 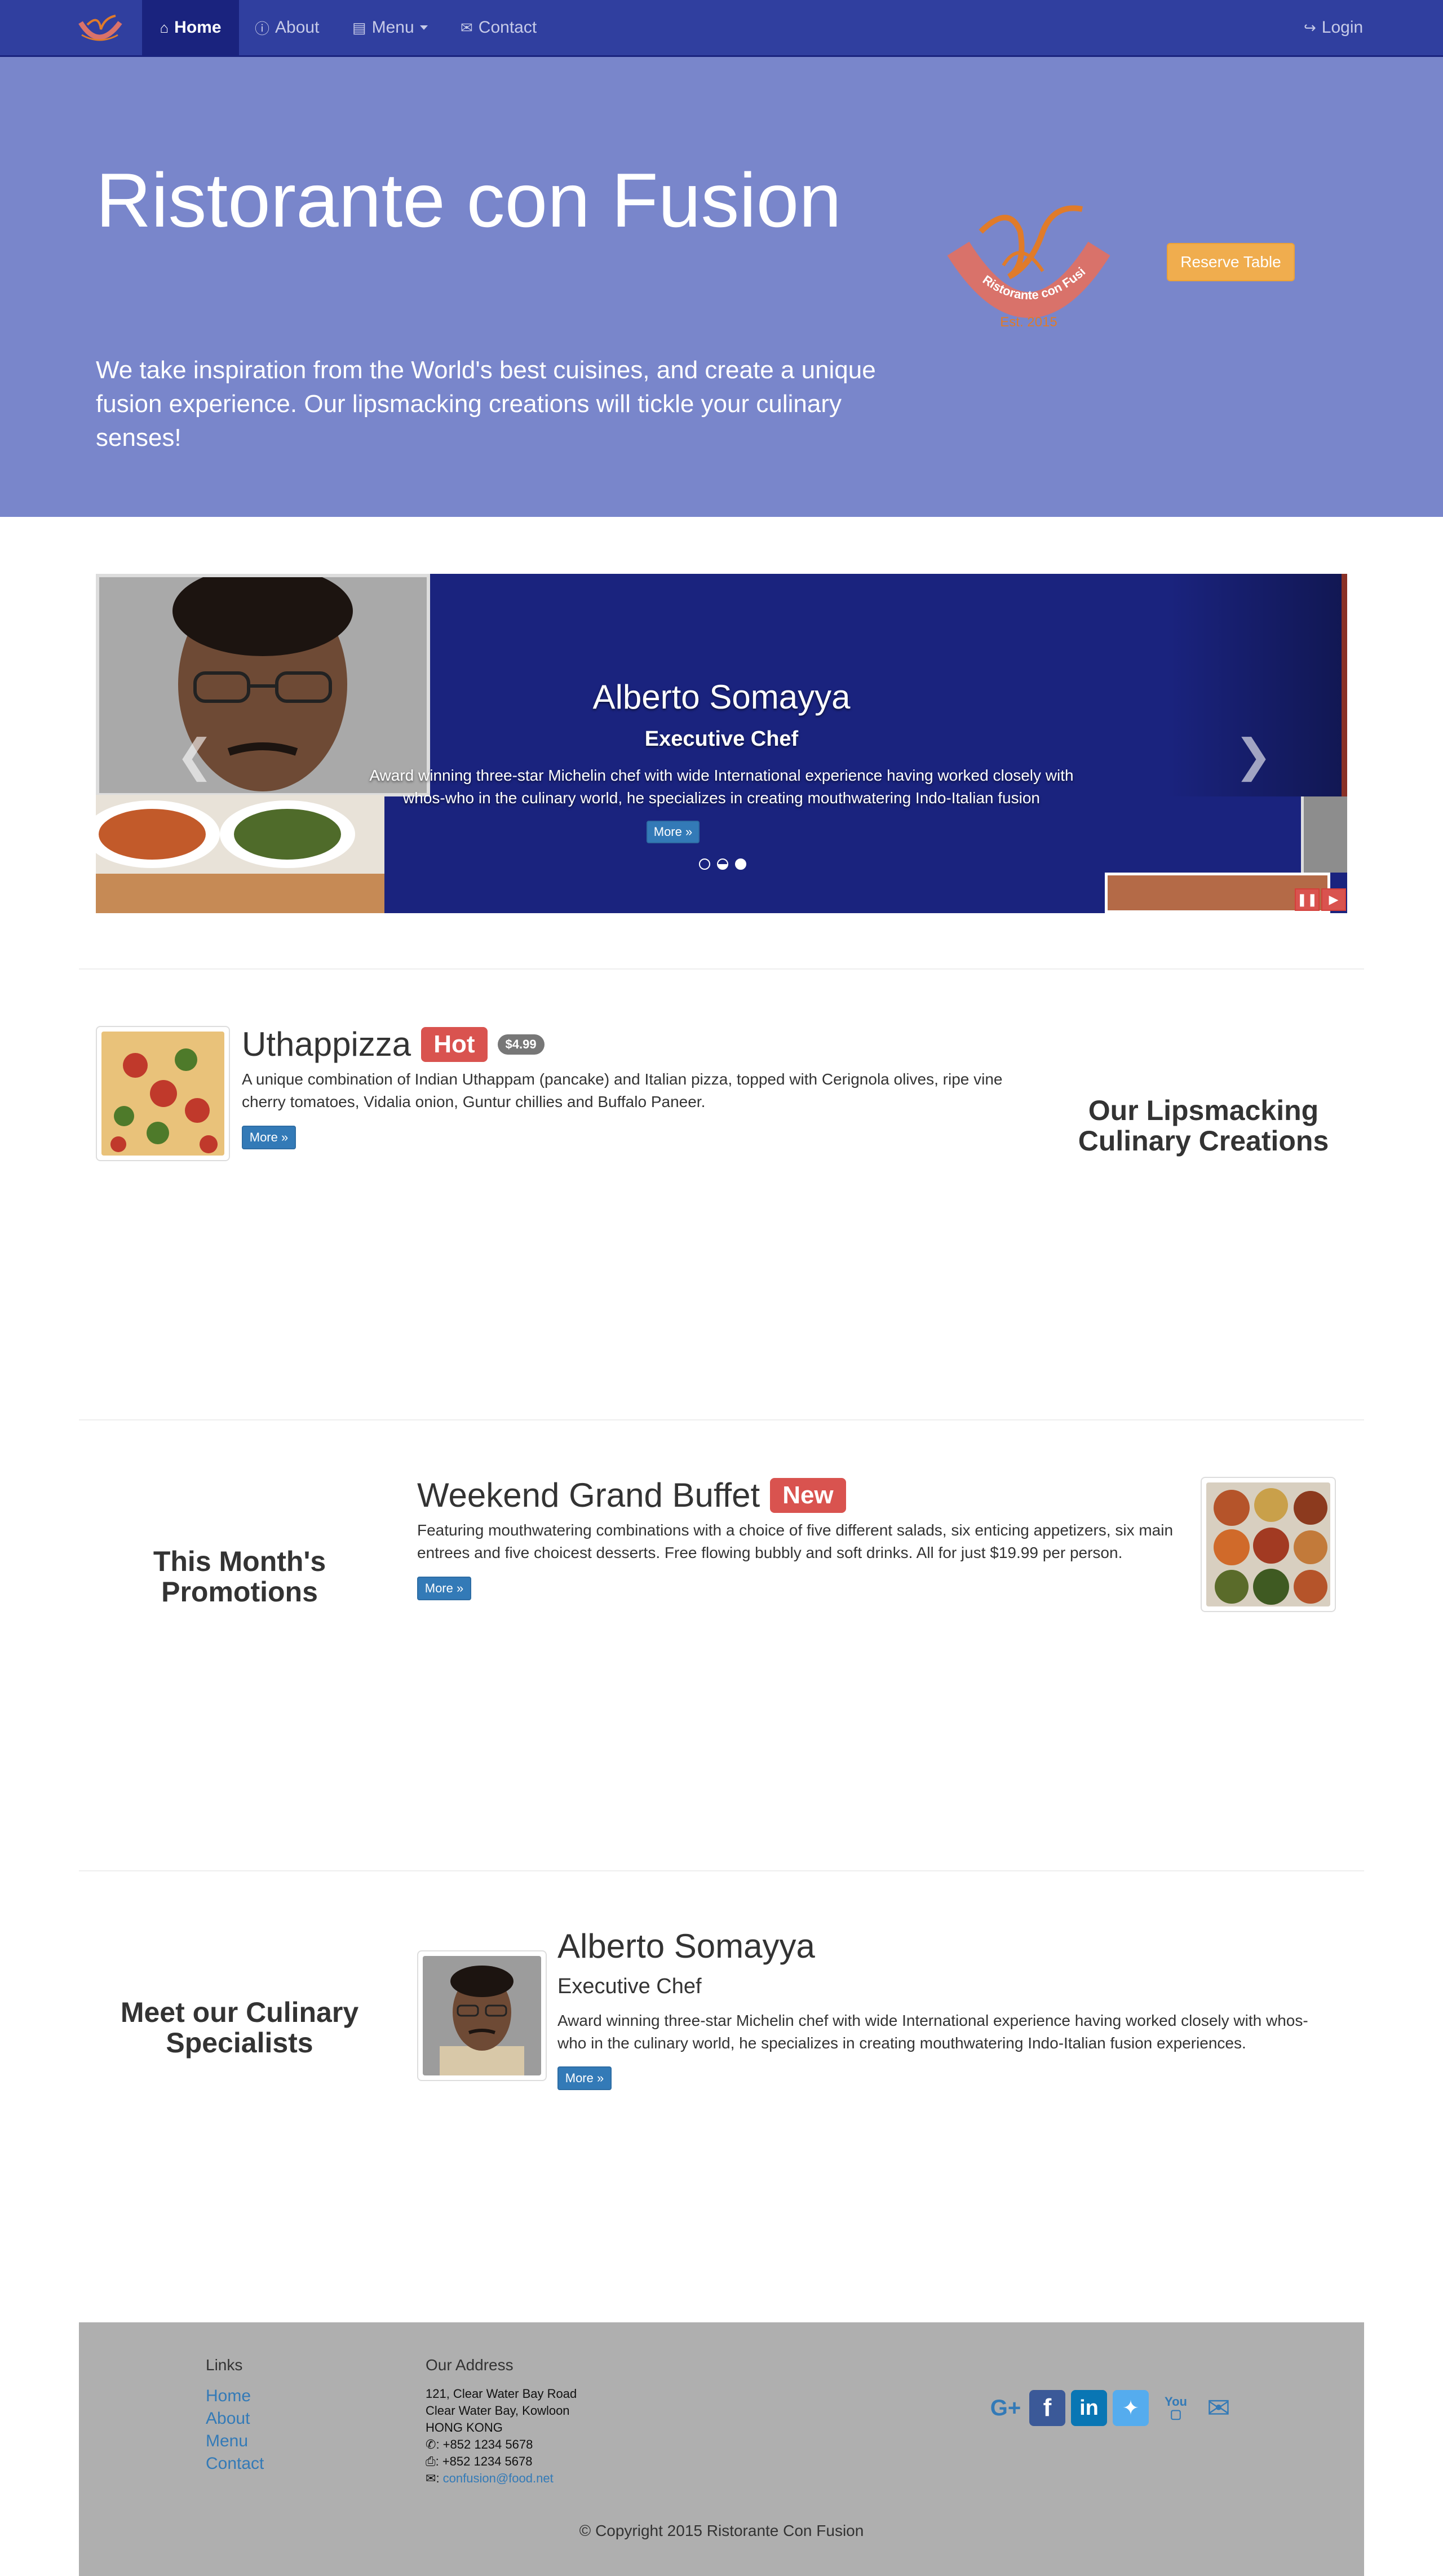 What do you see at coordinates (808, 1495) in the screenshot?
I see `new-label: New` at bounding box center [808, 1495].